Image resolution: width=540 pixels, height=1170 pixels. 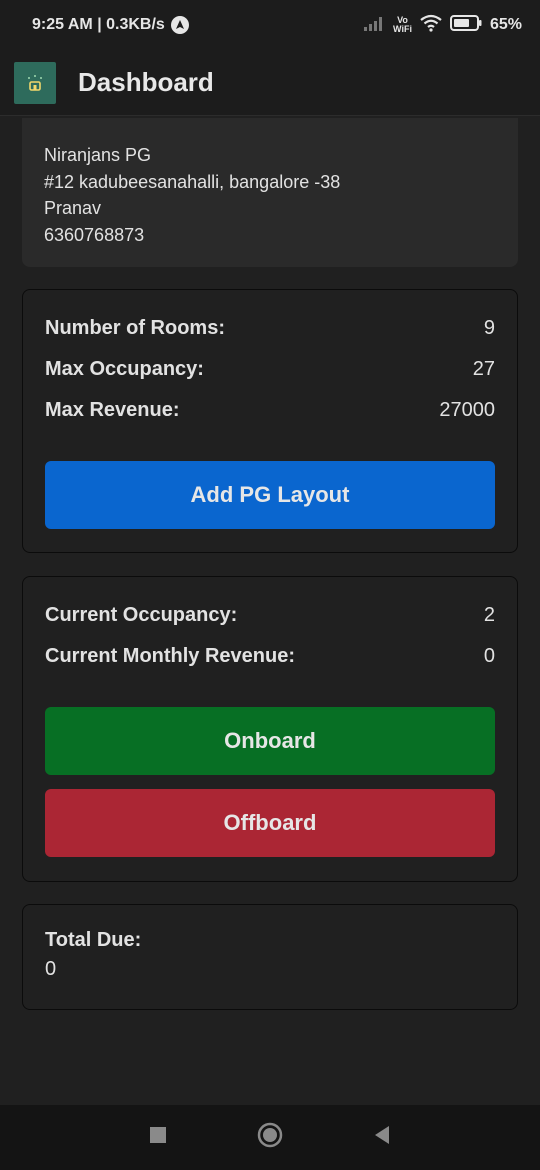 What do you see at coordinates (270, 495) in the screenshot?
I see `add-pg-layout-button: Add PG Layout` at bounding box center [270, 495].